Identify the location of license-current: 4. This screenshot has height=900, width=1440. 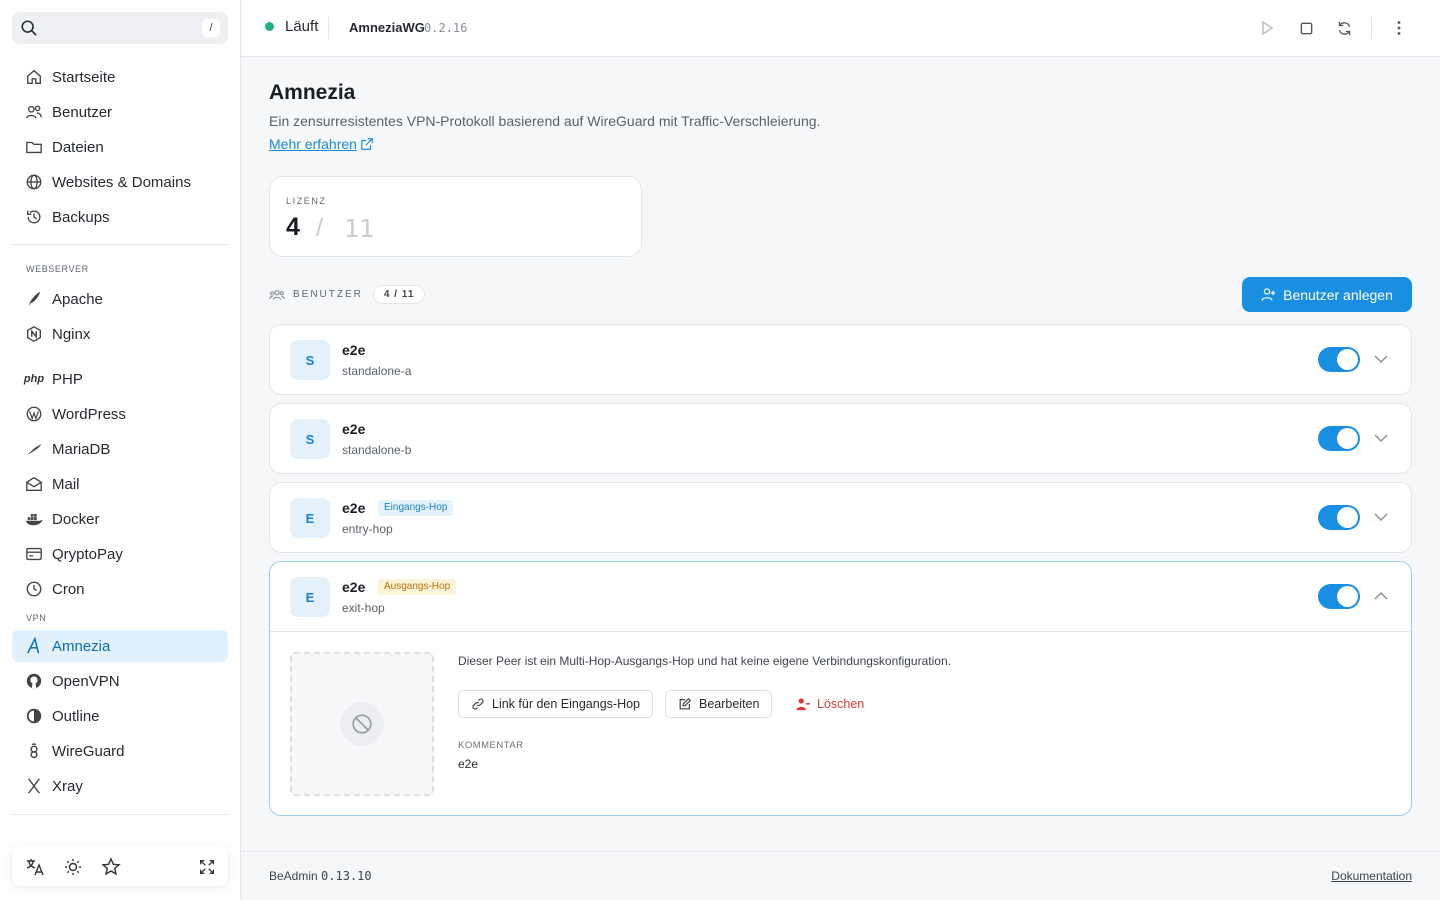
(293, 227).